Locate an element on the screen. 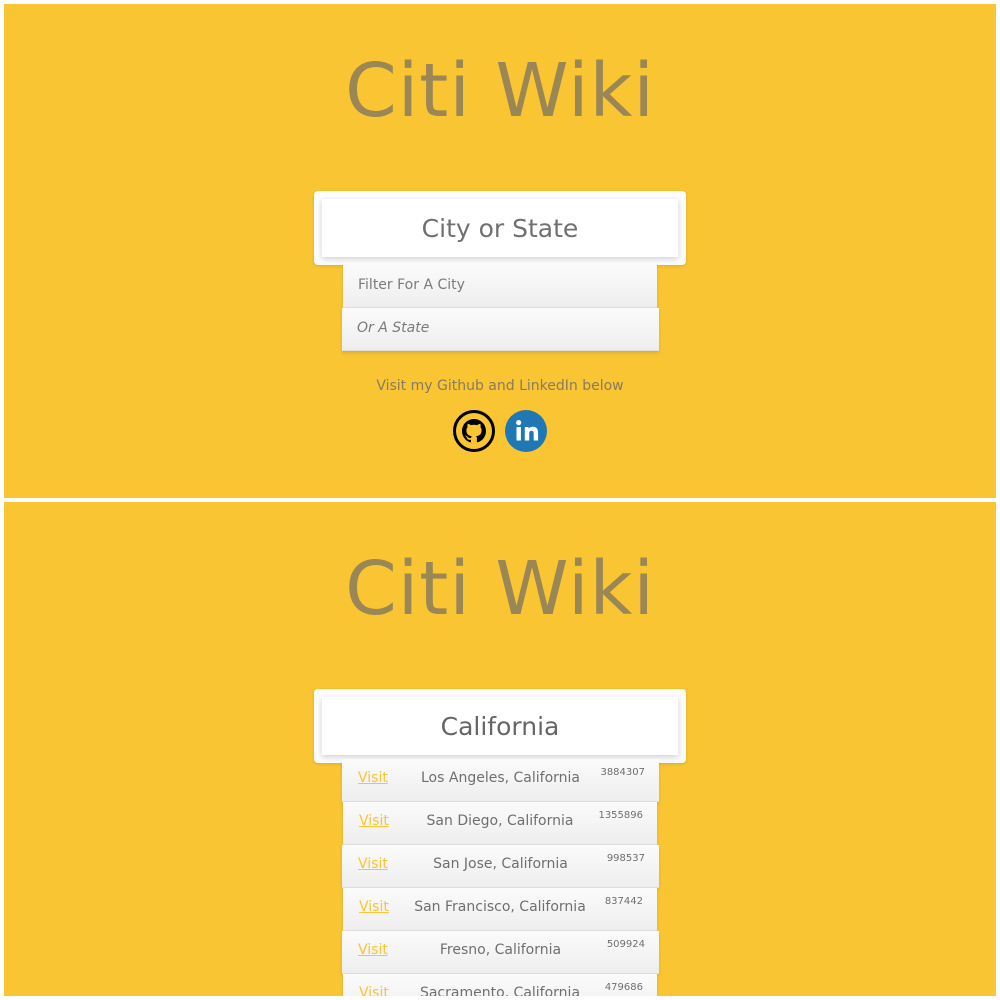 This screenshot has width=1000, height=1000. city-name: San Francisco, California is located at coordinates (500, 907).